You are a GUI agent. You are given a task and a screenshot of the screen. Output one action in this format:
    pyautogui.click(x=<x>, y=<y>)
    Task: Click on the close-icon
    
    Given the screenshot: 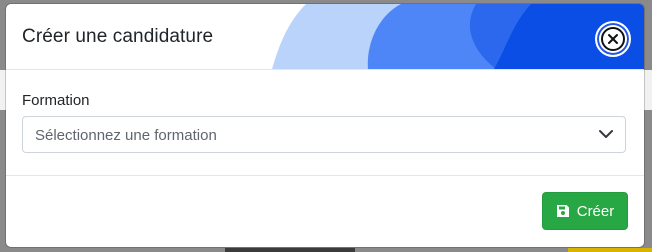 What is the action you would take?
    pyautogui.click(x=613, y=39)
    